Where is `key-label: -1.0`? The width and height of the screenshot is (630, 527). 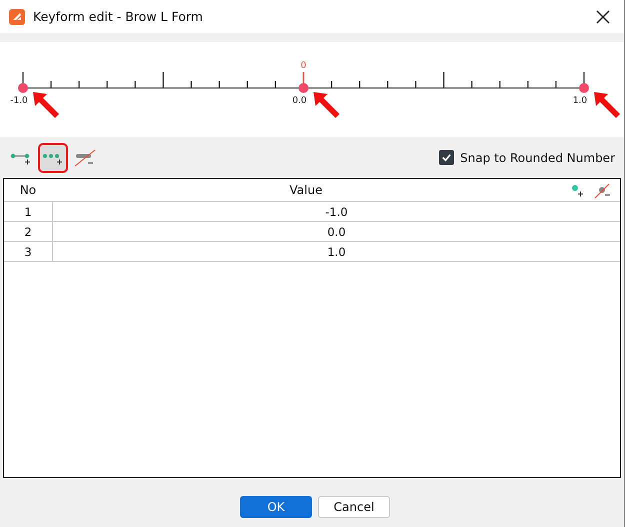
key-label: -1.0 is located at coordinates (19, 101).